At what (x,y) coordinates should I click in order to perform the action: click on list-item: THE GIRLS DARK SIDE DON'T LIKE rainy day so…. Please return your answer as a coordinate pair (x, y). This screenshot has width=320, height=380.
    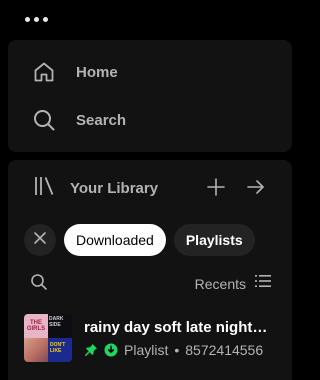
    Looking at the image, I should click on (154, 338).